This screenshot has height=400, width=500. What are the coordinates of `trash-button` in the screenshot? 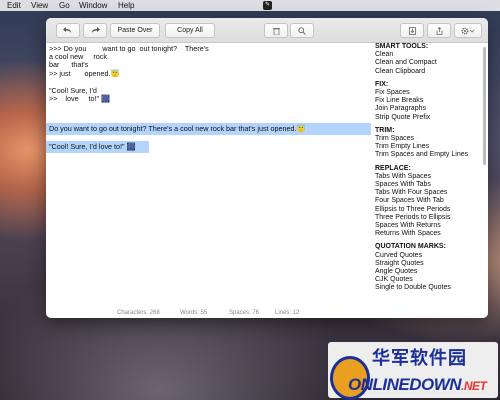 It's located at (276, 30).